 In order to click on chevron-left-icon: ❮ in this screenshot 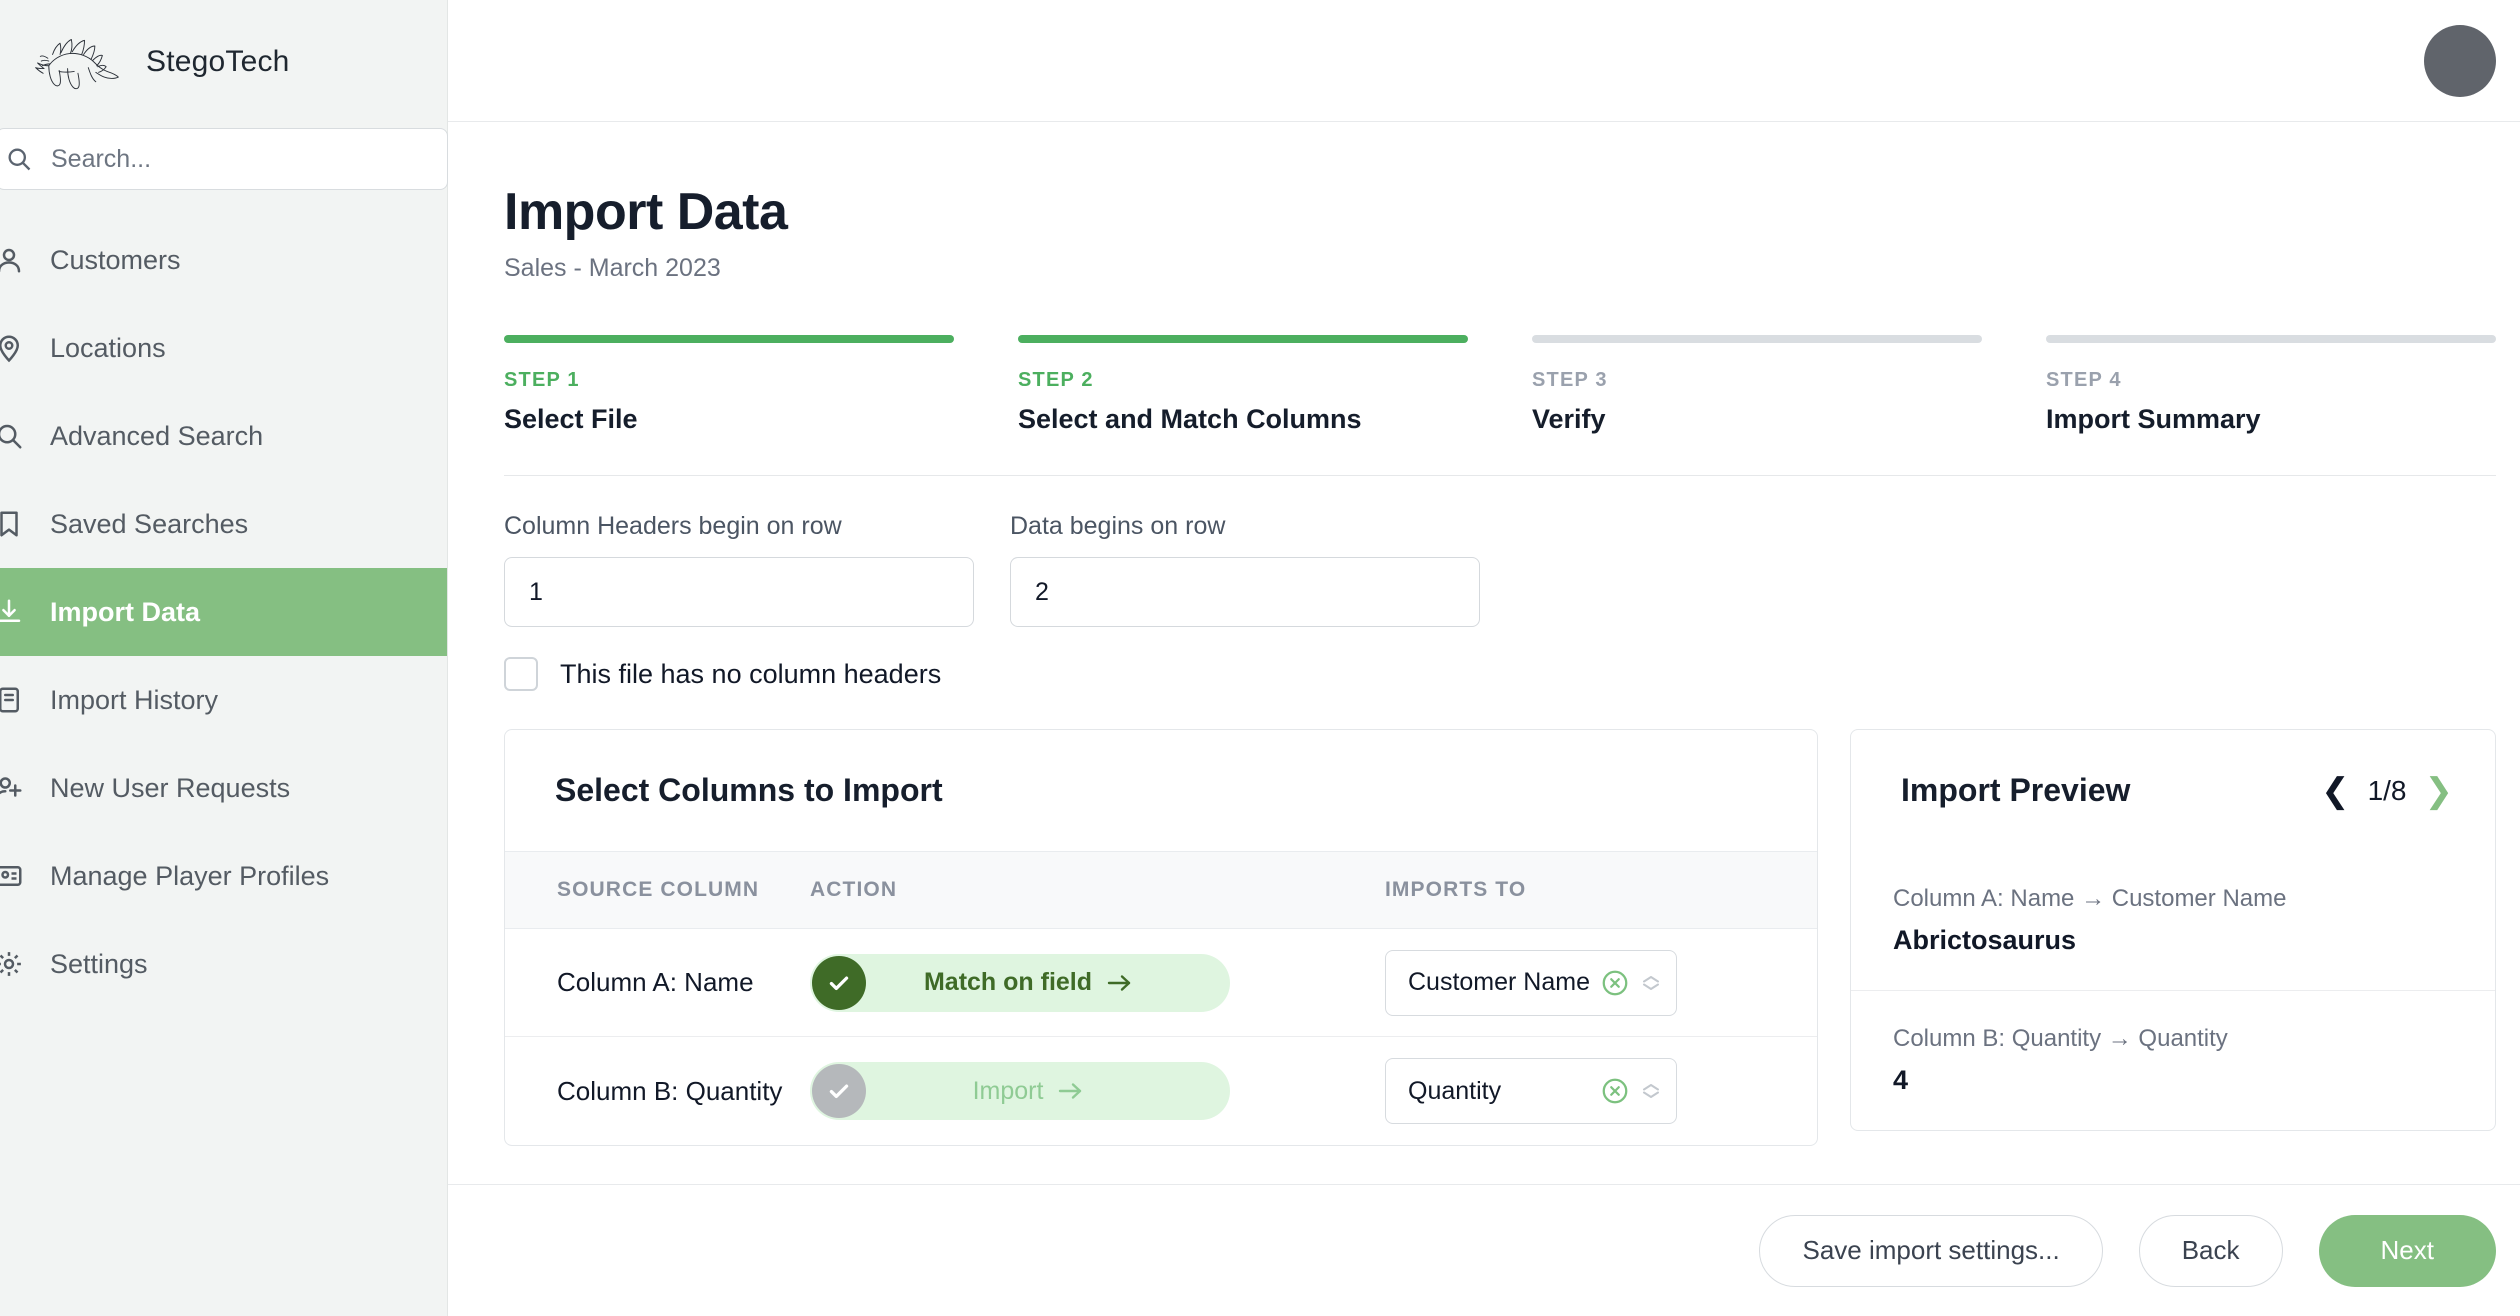, I will do `click(2335, 791)`.